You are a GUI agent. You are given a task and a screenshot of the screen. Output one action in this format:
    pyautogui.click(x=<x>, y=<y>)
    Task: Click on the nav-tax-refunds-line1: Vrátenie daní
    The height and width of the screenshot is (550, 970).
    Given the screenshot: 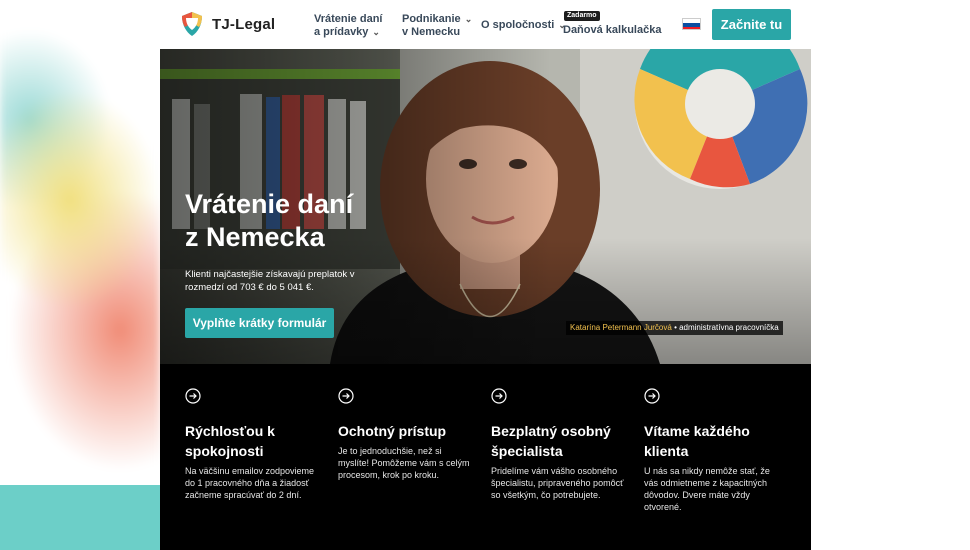 What is the action you would take?
    pyautogui.click(x=348, y=19)
    